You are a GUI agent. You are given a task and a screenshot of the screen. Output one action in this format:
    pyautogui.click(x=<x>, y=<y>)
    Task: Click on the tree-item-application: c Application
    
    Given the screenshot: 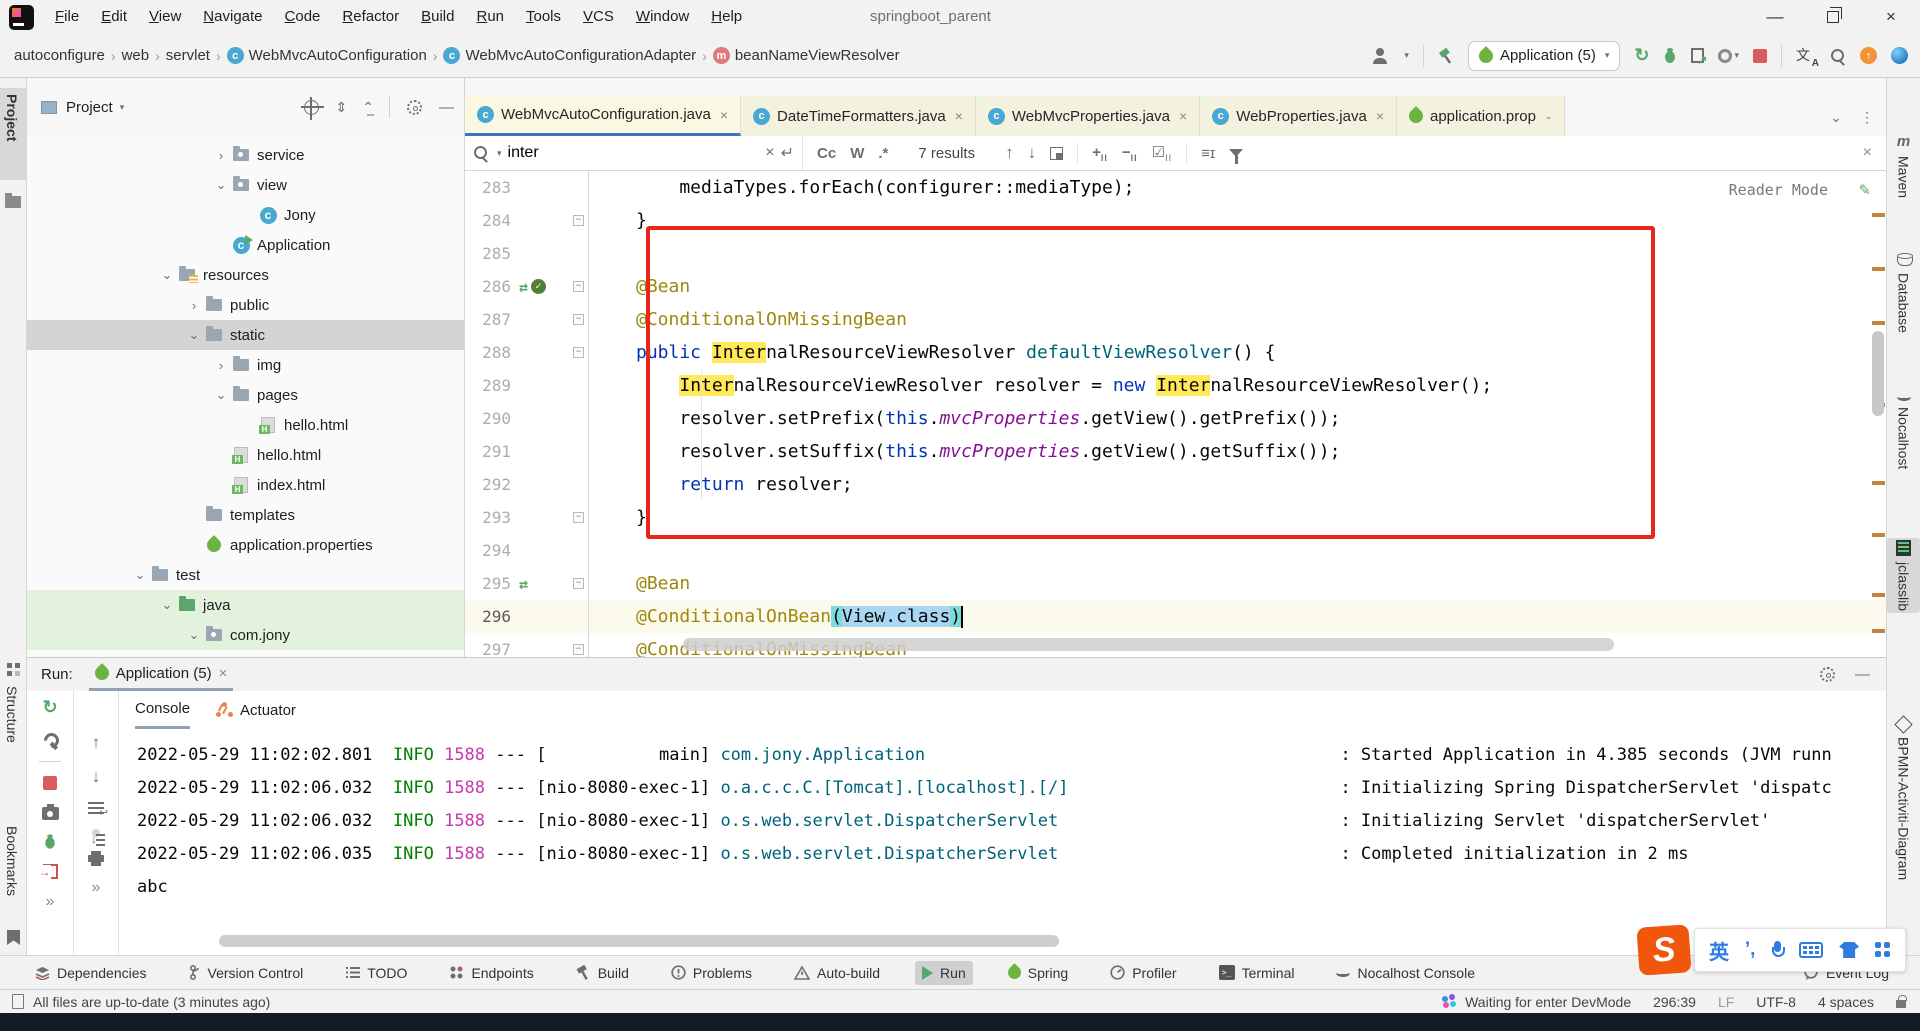 What is the action you would take?
    pyautogui.click(x=245, y=245)
    